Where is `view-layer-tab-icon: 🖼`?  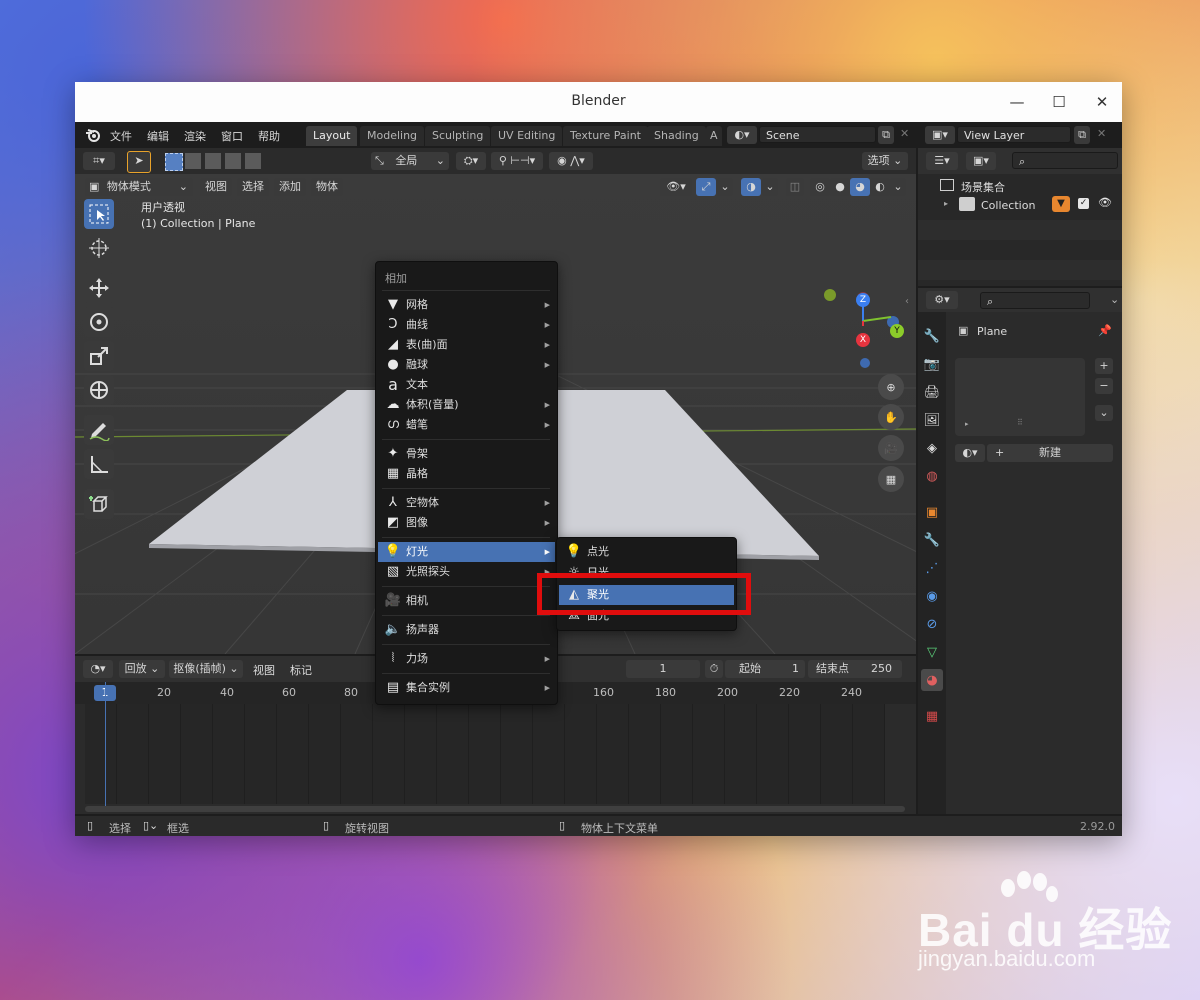
view-layer-tab-icon: 🖼 is located at coordinates (932, 420).